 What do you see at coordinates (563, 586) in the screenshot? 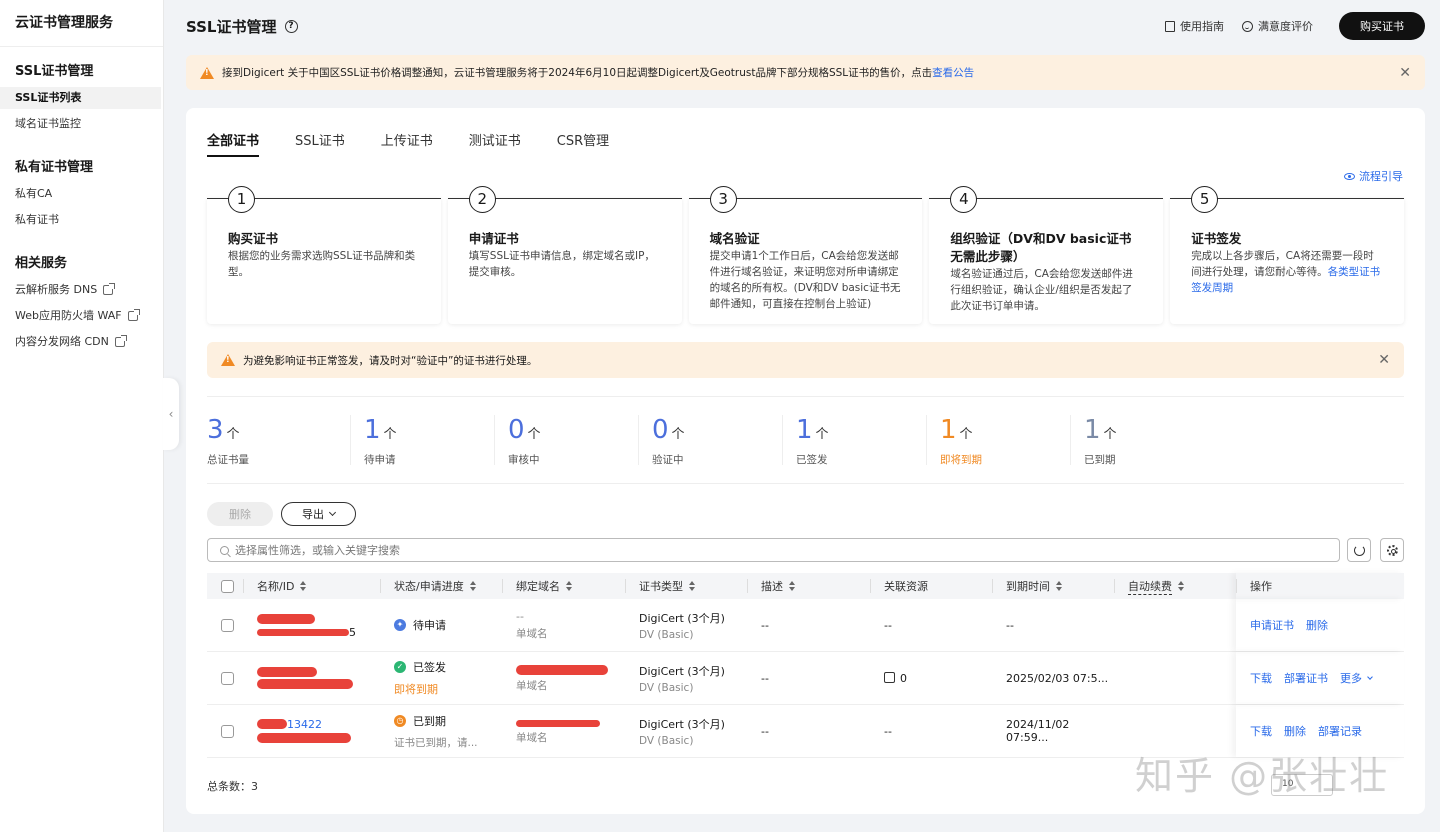
I see `col-domain: 绑定域名` at bounding box center [563, 586].